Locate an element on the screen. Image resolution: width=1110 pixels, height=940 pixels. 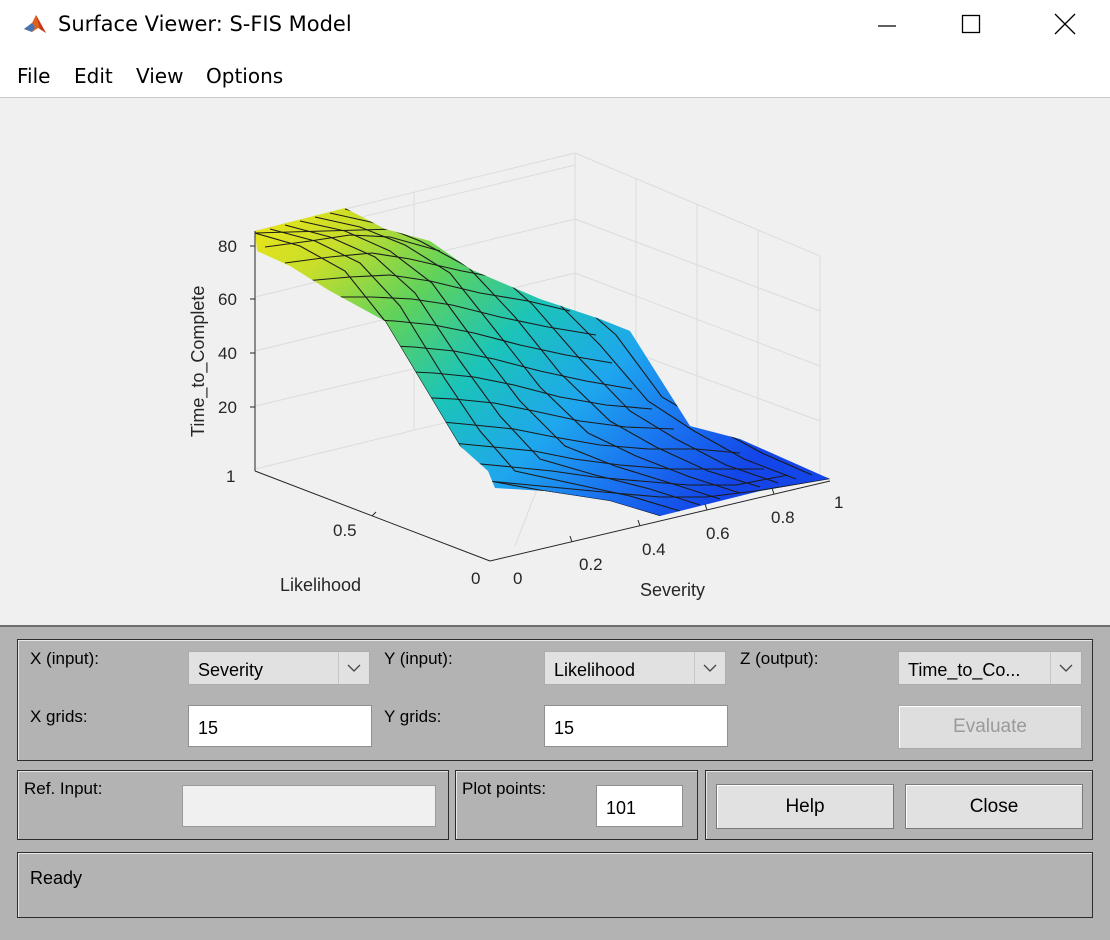
y-axis-label: Likelihood is located at coordinates (320, 585).